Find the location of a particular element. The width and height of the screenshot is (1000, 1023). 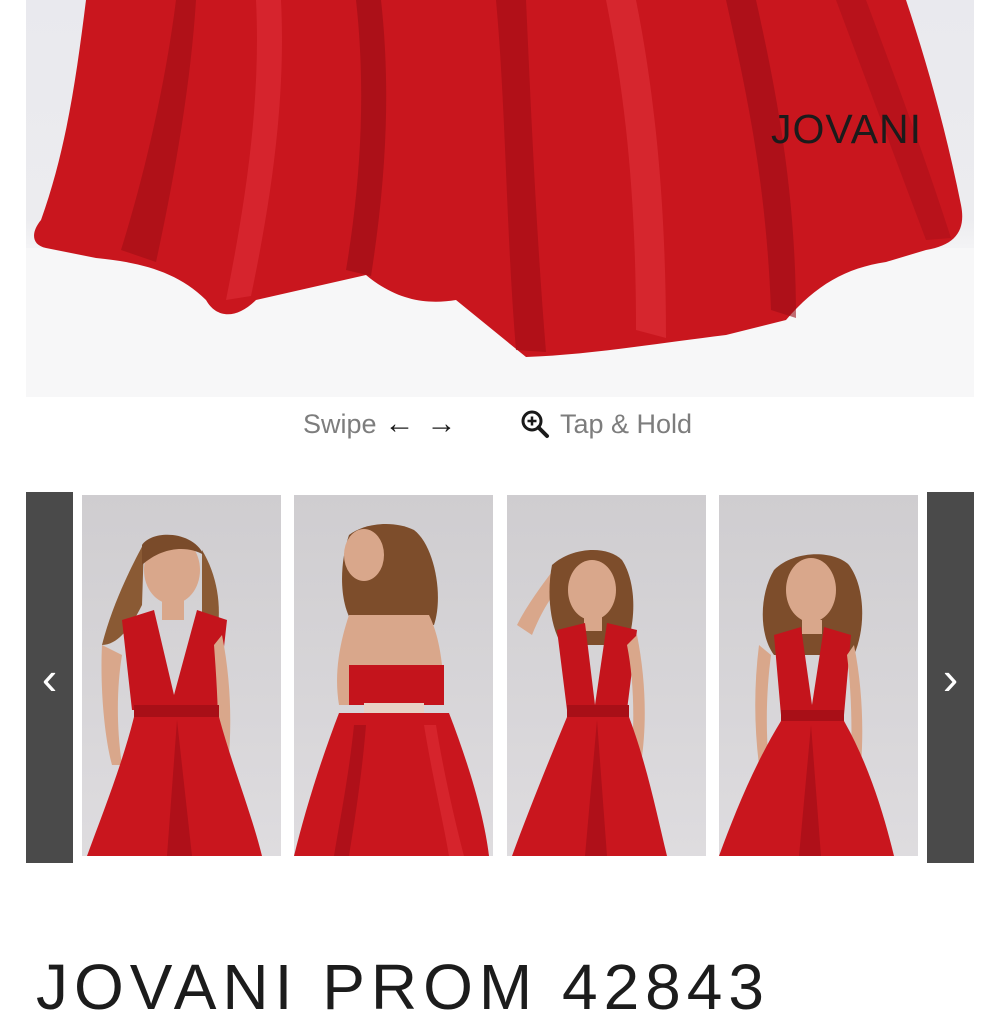

brand-logo: JOVANI is located at coordinates (847, 129).